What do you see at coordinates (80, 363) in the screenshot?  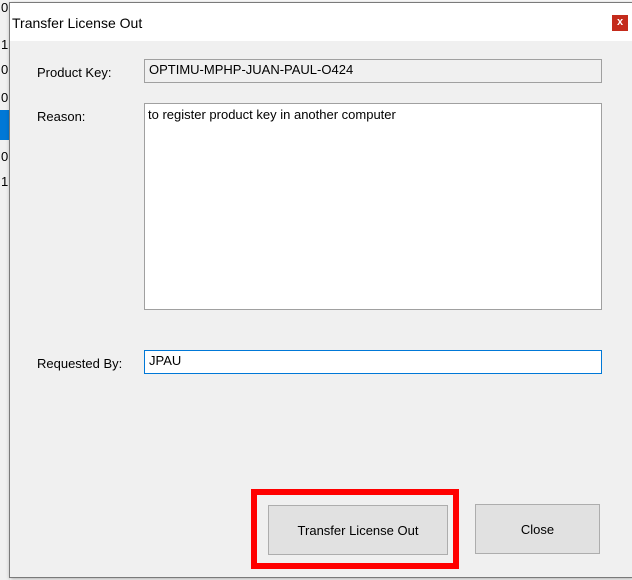 I see `requested-by-label: Requested By:` at bounding box center [80, 363].